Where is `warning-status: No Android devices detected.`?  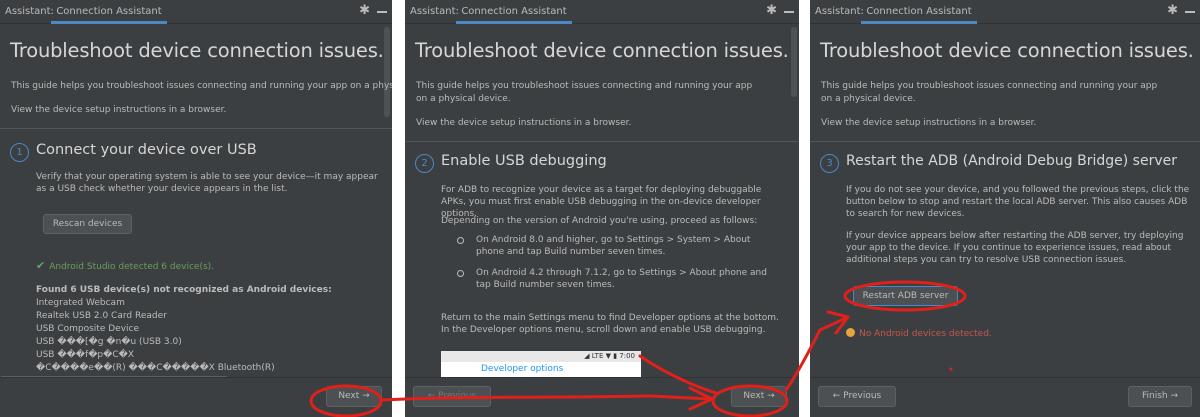
warning-status: No Android devices detected. is located at coordinates (919, 333).